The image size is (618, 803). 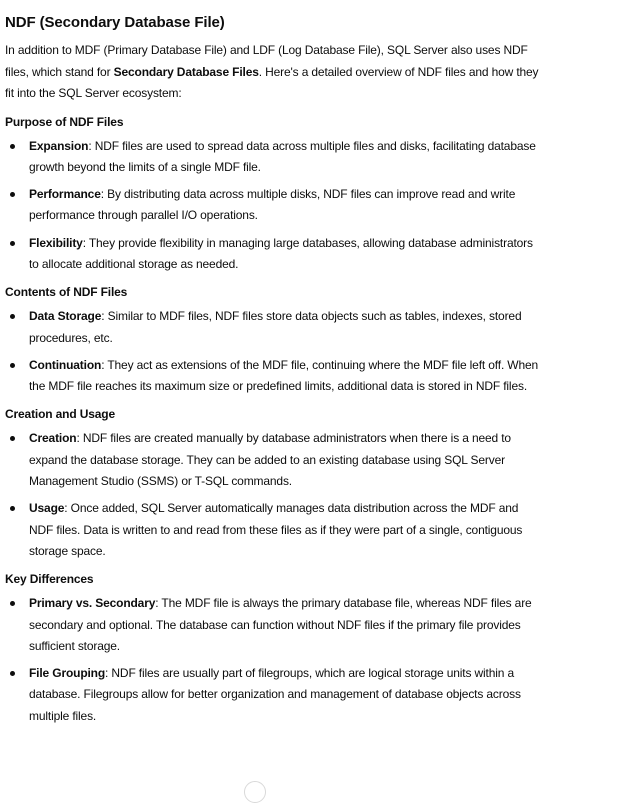 I want to click on item-term: Flexibility, so click(x=56, y=242).